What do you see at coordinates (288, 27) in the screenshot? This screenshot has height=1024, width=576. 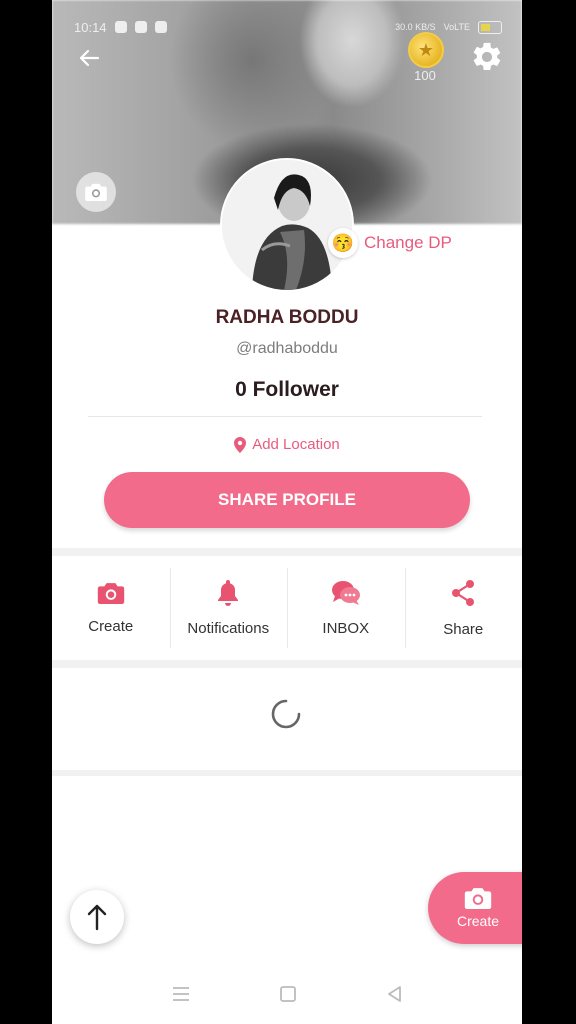 I see `status-bar: 10:14 30.0 KB/S VoLTE` at bounding box center [288, 27].